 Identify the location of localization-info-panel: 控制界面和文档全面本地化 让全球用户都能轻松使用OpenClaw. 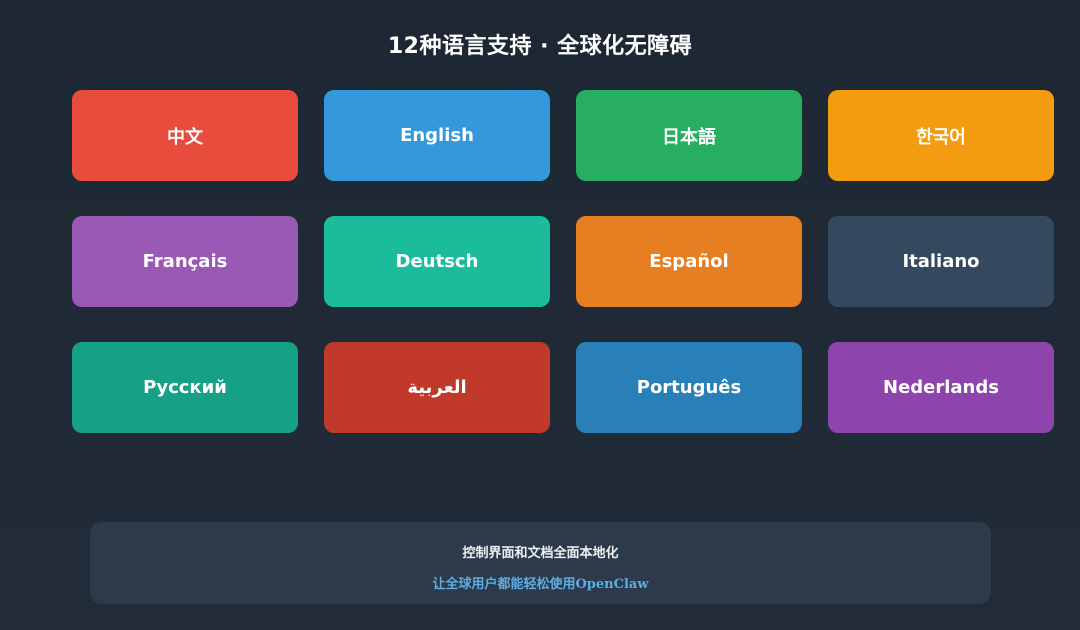
(540, 563).